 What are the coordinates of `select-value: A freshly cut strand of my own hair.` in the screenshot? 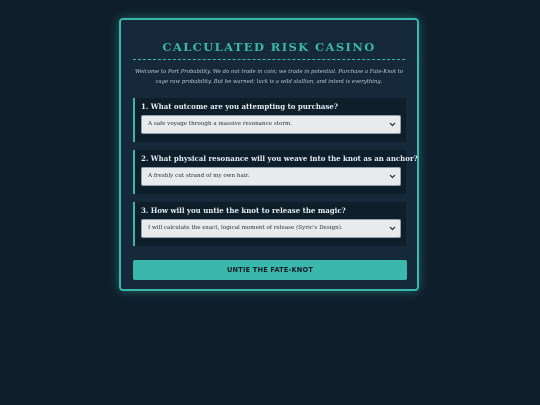 It's located at (199, 176).